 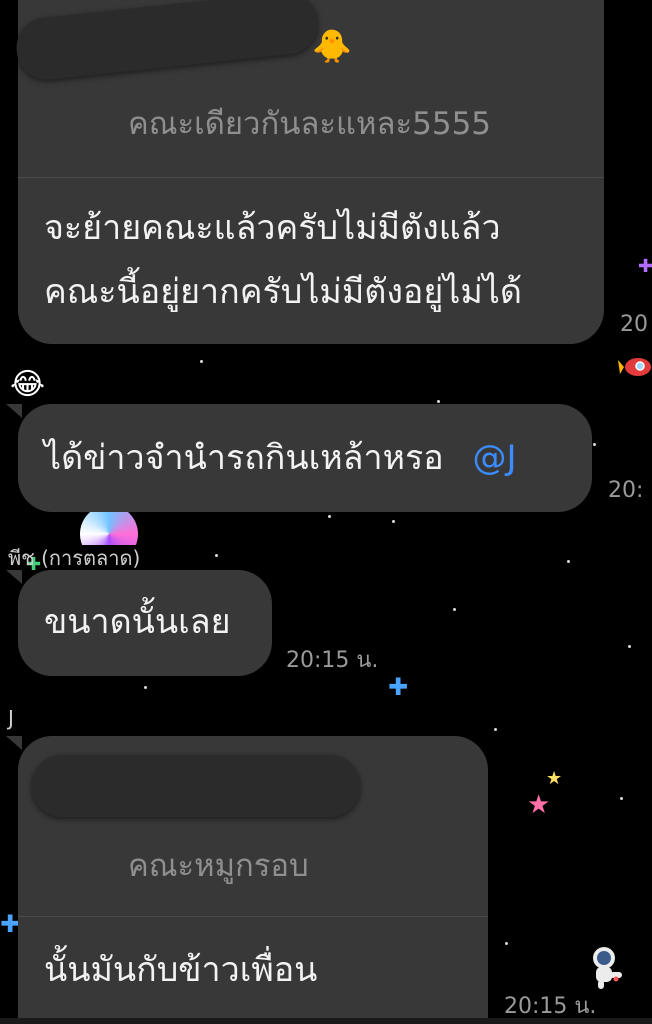 What do you see at coordinates (181, 970) in the screenshot?
I see `message-text: นั้นมันกับข้าวเพื่อน` at bounding box center [181, 970].